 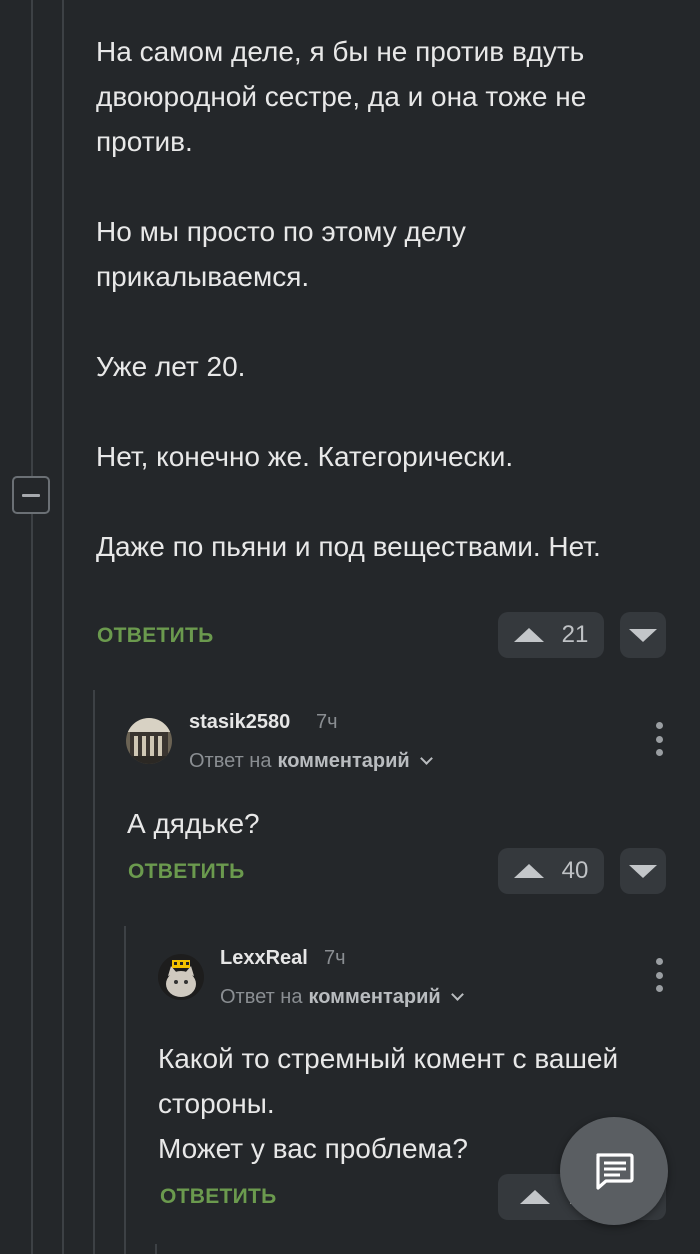 I want to click on chat-bubble-icon, so click(x=615, y=1171).